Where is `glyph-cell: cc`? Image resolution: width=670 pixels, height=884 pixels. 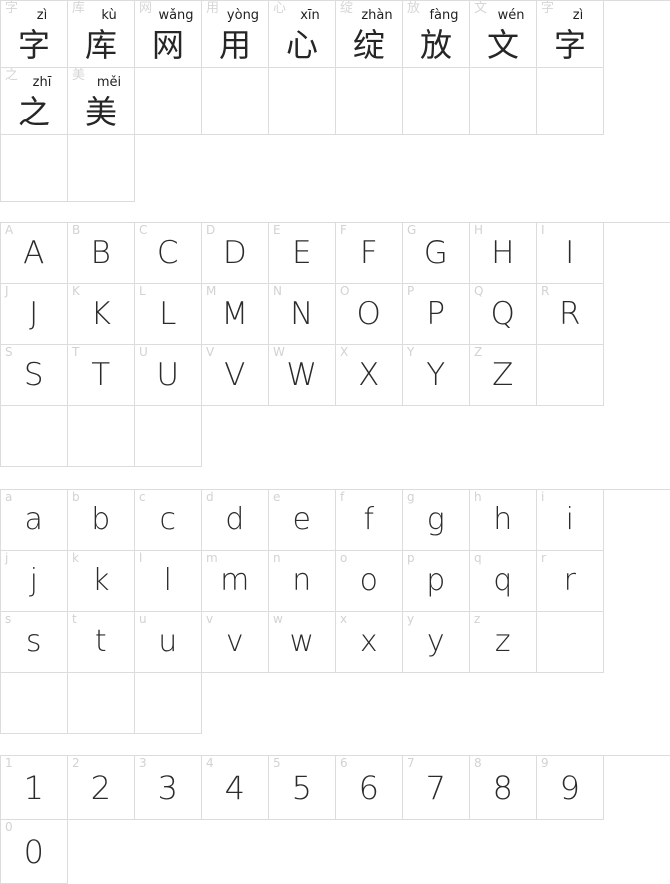 glyph-cell: cc is located at coordinates (168, 520).